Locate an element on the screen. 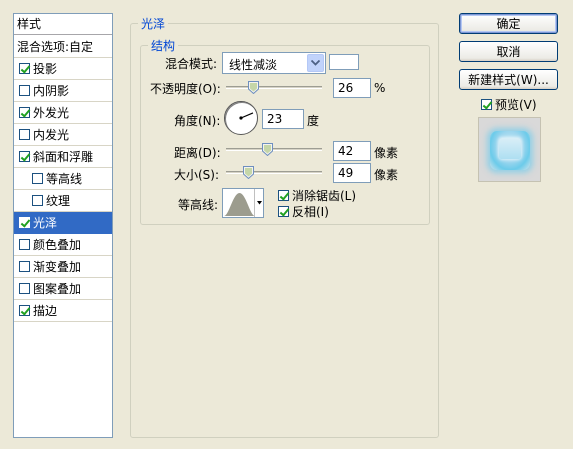 This screenshot has height=449, width=573. size-label: 大小(S): is located at coordinates (197, 175).